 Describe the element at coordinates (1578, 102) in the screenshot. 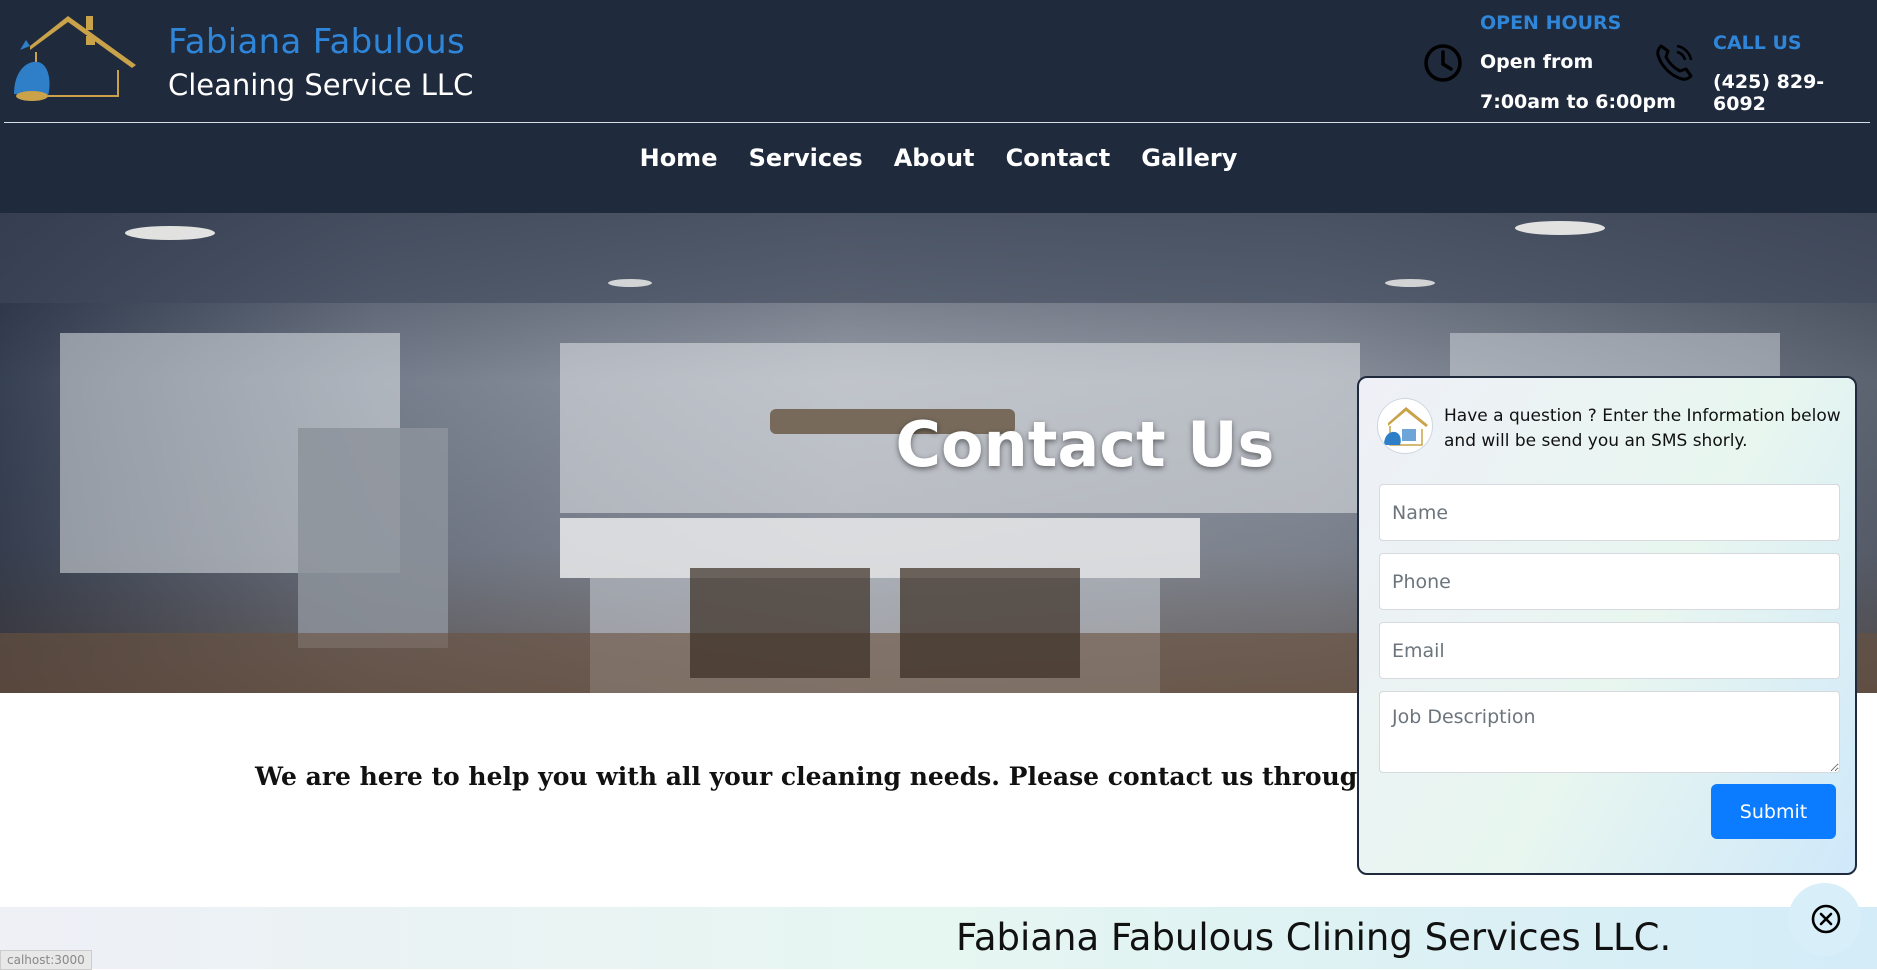

I see `open-hours-line2: 7:00am to 6:00pm` at that location.